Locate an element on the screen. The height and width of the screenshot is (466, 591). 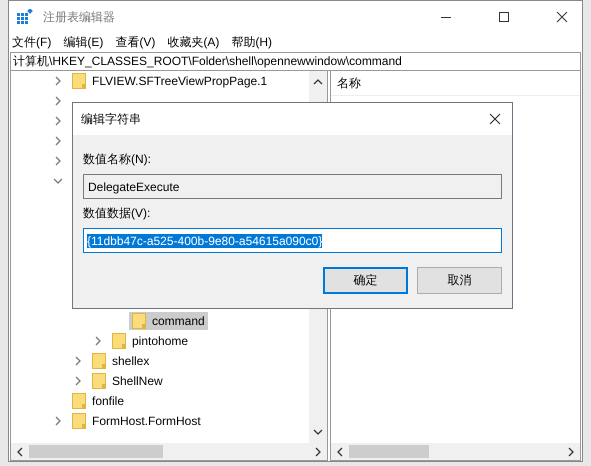
tree-item: fonfile is located at coordinates (98, 401).